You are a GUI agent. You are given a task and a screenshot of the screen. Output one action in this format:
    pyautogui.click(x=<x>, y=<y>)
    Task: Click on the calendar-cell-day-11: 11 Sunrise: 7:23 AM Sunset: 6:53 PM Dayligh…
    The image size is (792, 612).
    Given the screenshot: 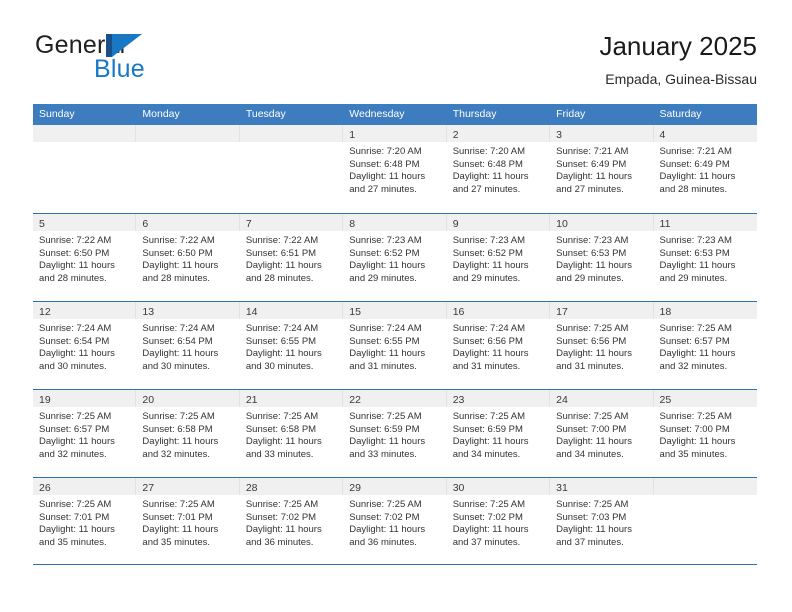 What is the action you would take?
    pyautogui.click(x=705, y=257)
    